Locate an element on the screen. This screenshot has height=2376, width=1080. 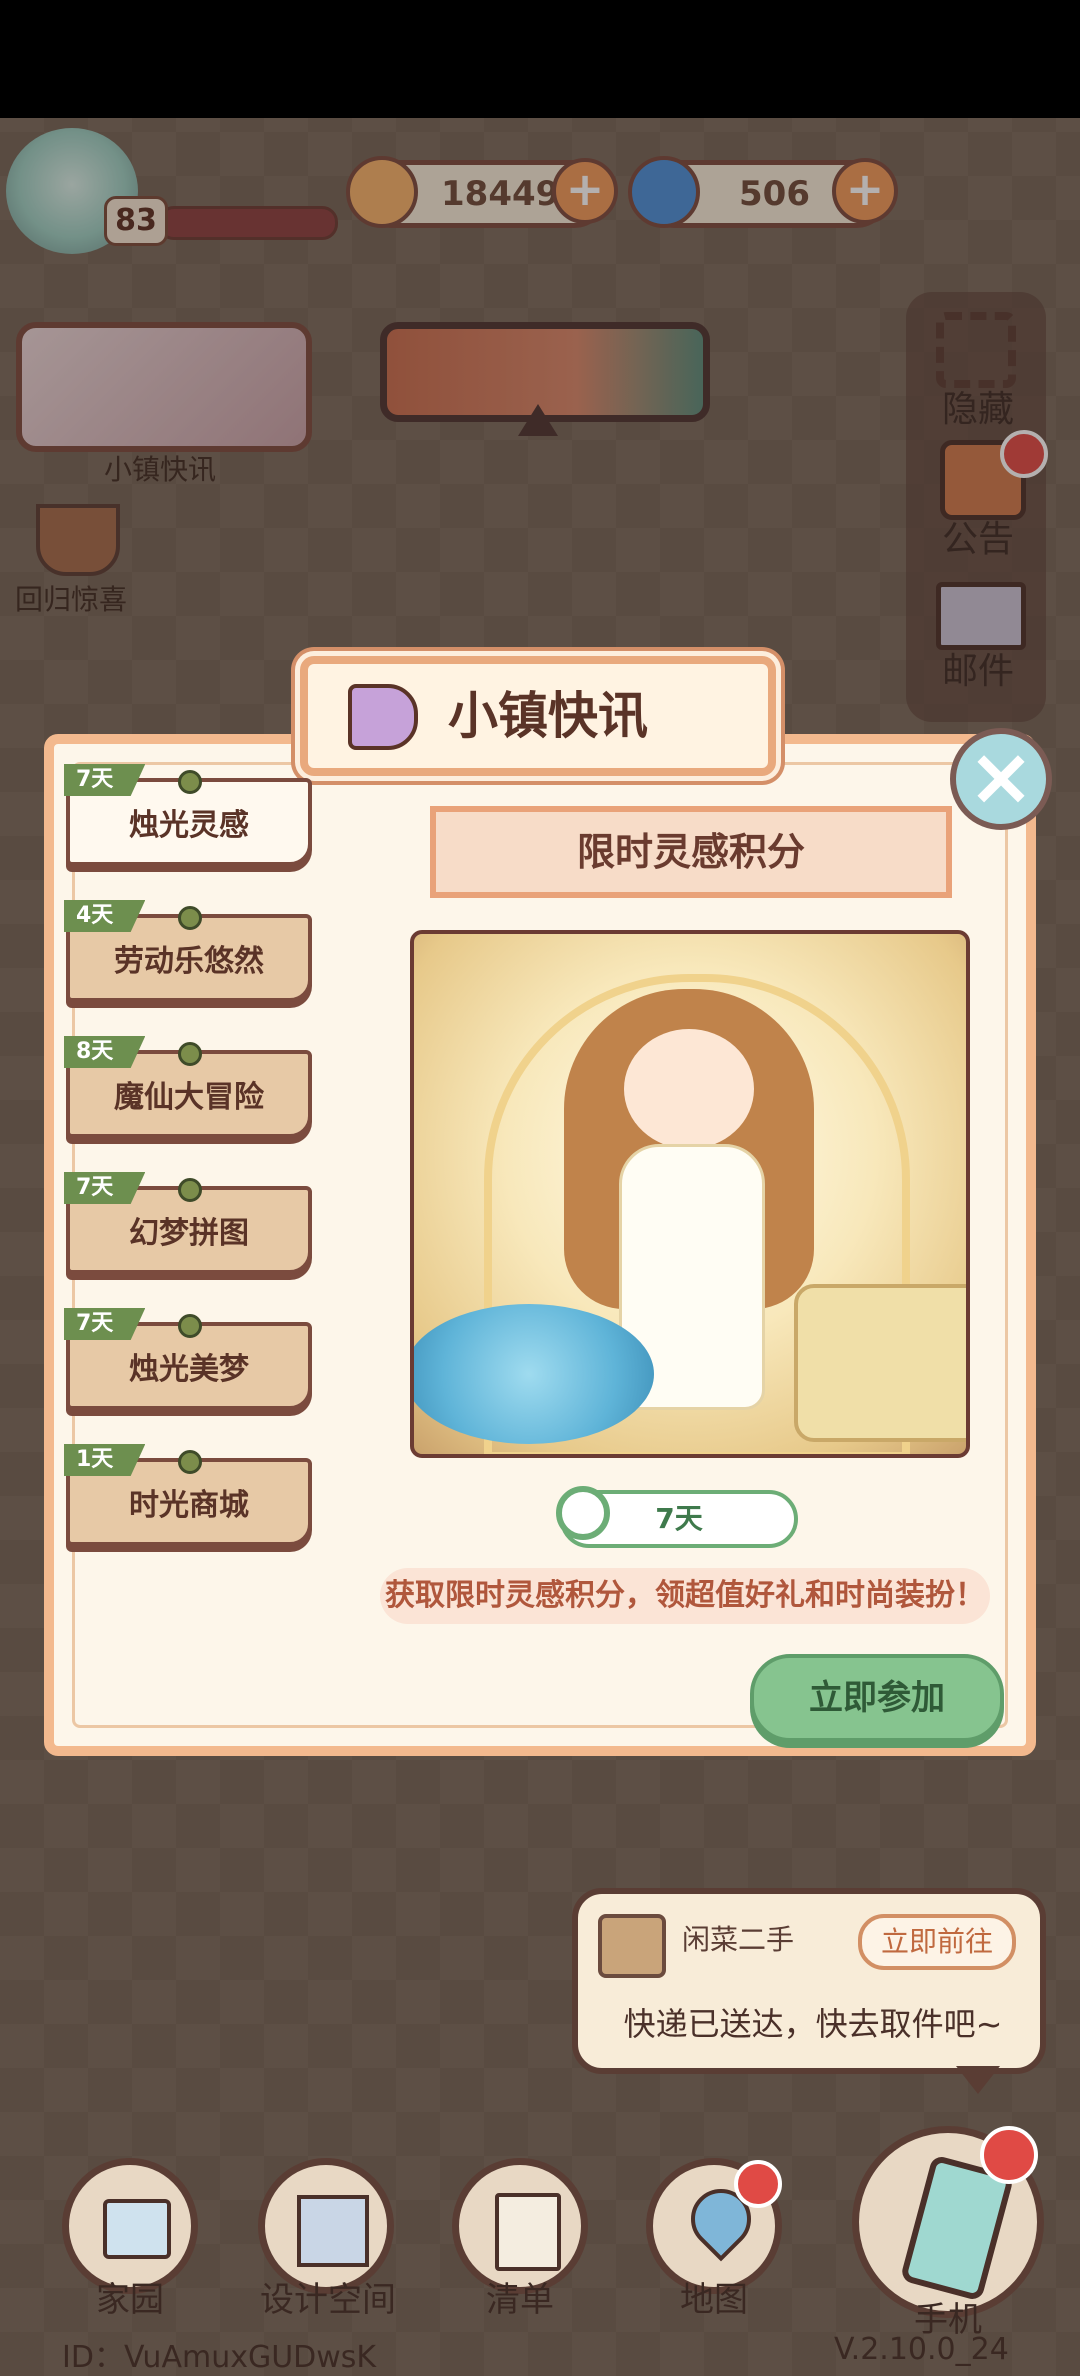
game-version: V.2.10.0_24 is located at coordinates (921, 2349).